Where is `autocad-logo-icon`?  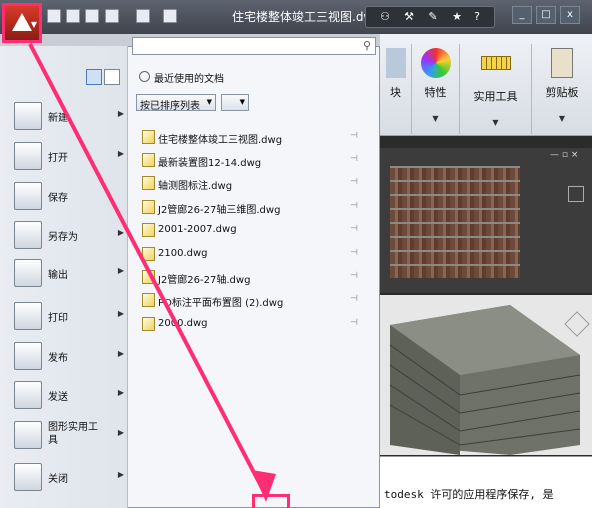
autocad-logo-icon is located at coordinates (22, 22).